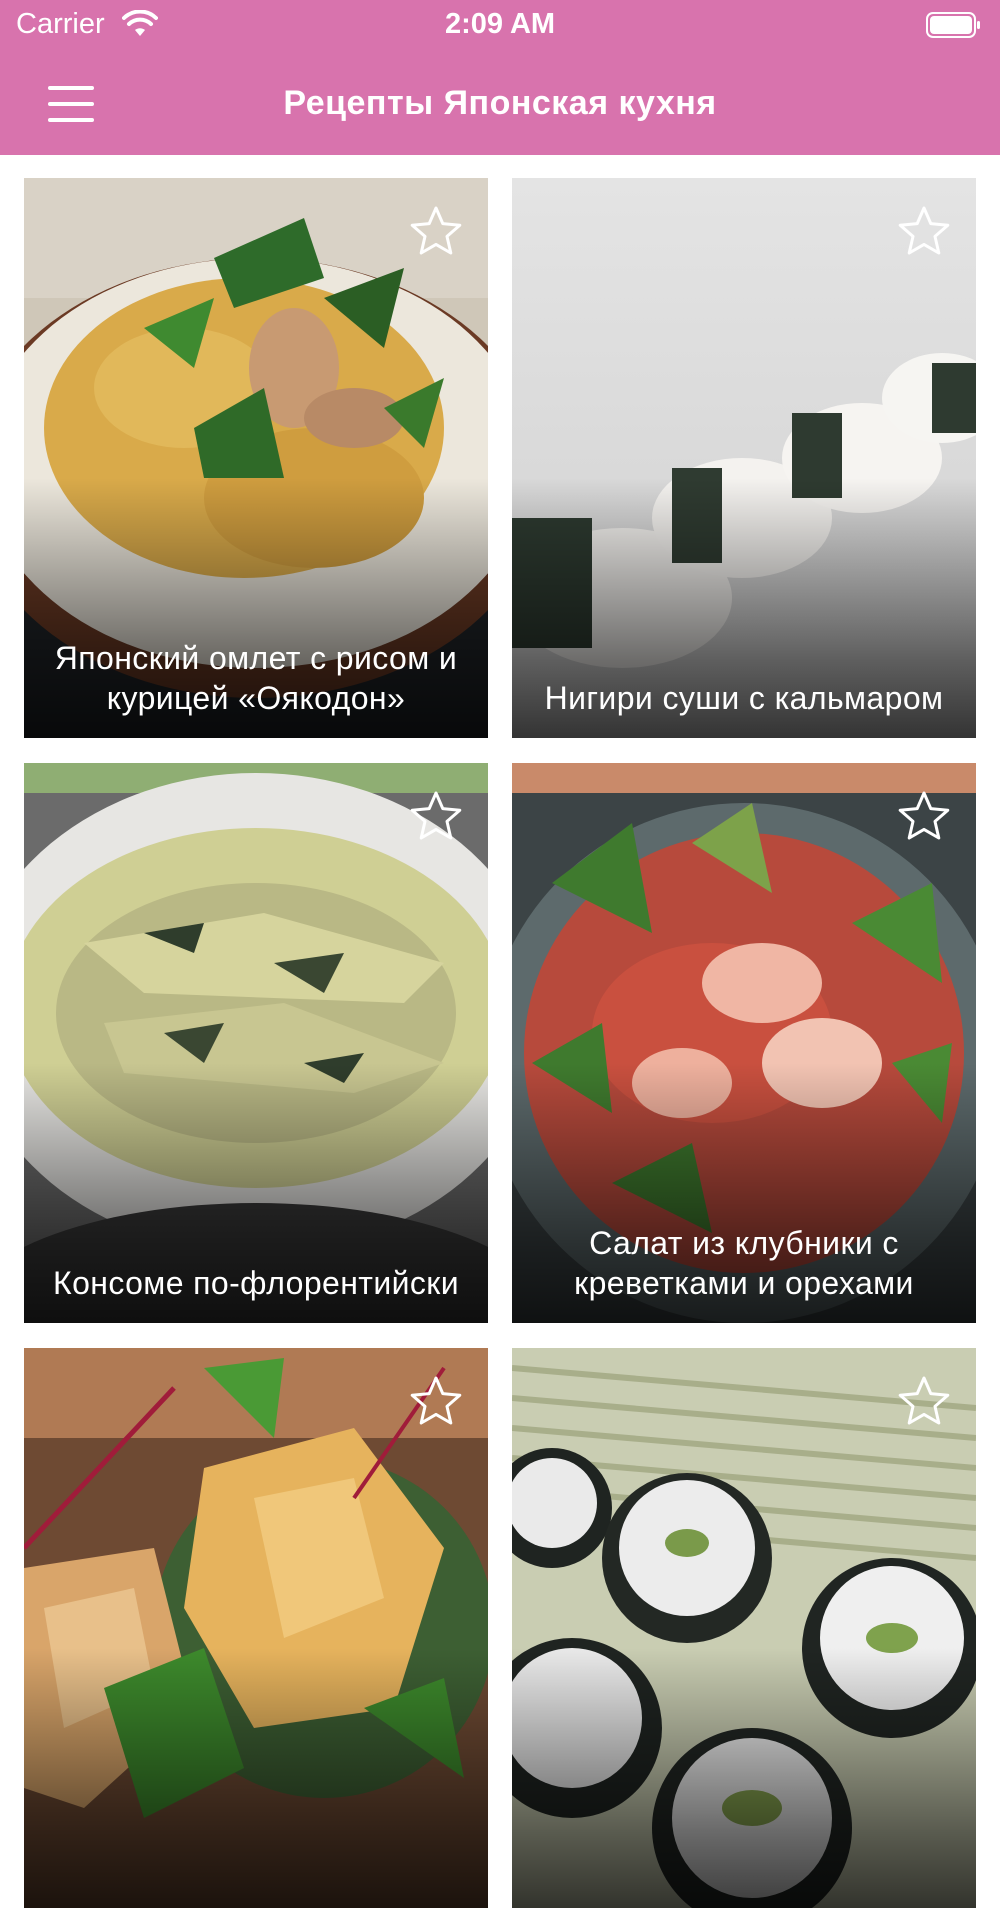  Describe the element at coordinates (744, 698) in the screenshot. I see `recipe-title: Нигири суши с кальмаром` at that location.